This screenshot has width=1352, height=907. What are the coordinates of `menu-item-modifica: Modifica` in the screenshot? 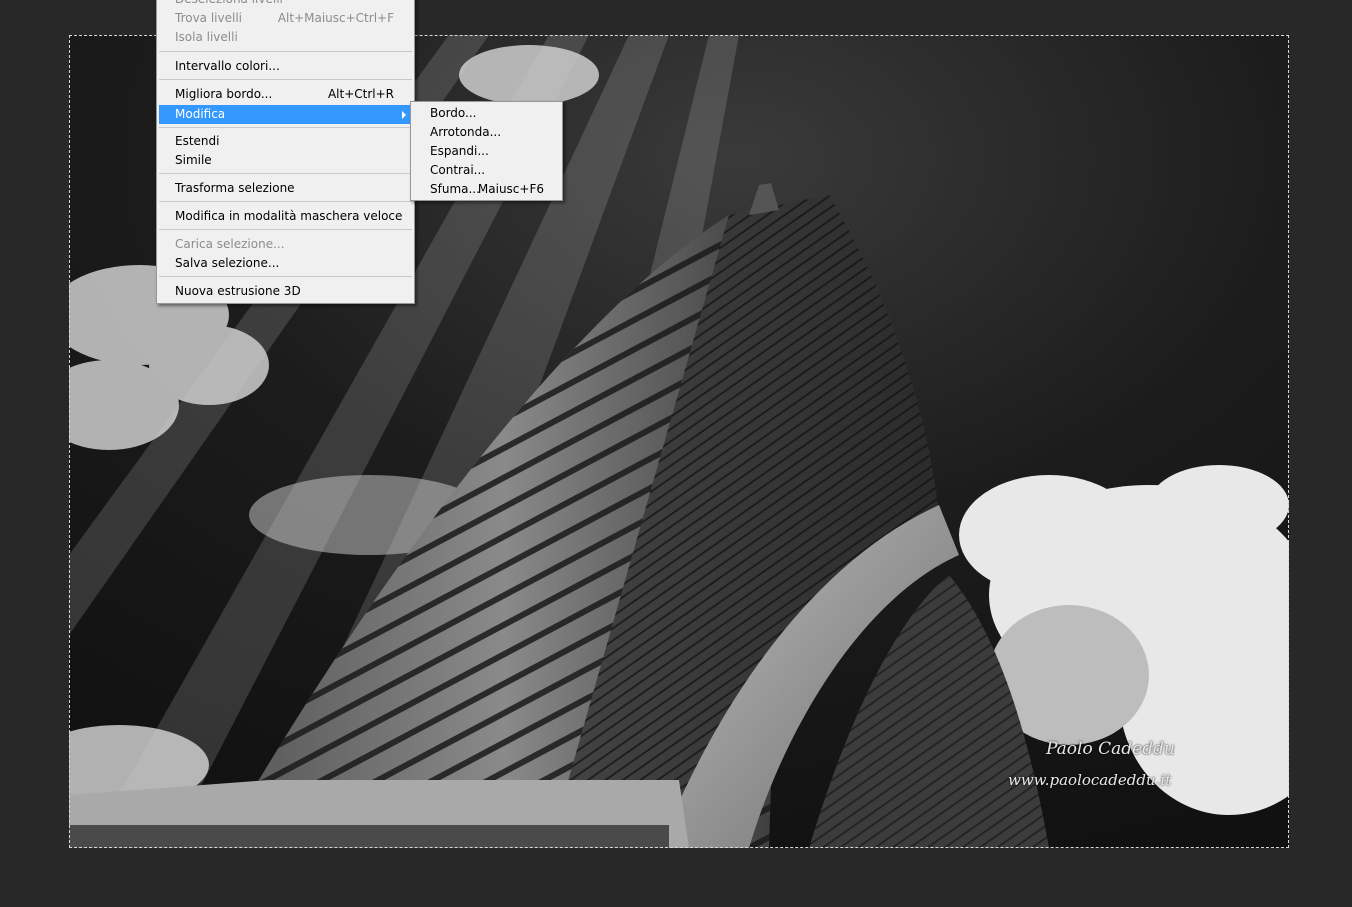 It's located at (285, 114).